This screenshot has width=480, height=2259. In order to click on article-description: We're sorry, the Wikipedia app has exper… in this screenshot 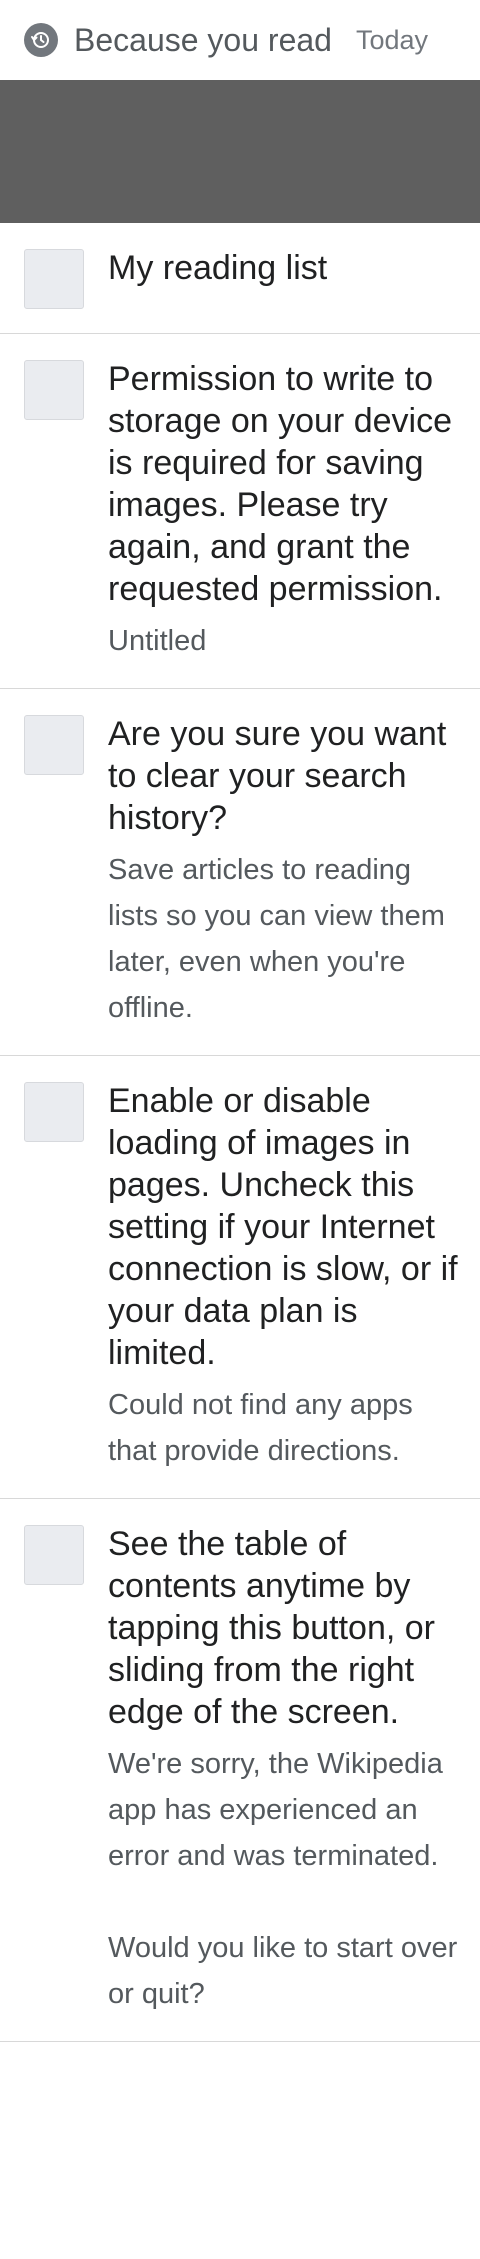, I will do `click(283, 1879)`.